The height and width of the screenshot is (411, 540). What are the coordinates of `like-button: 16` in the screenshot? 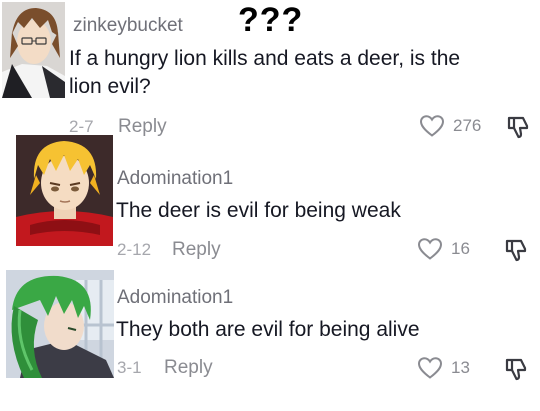 It's located at (443, 249).